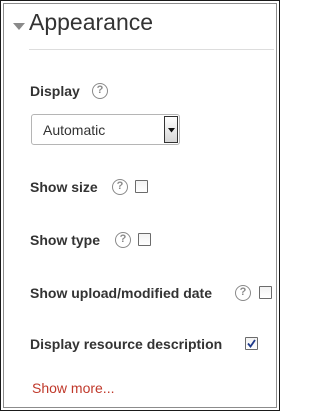 The height and width of the screenshot is (411, 320). Describe the element at coordinates (123, 240) in the screenshot. I see `show-type-help-icon: ?` at that location.